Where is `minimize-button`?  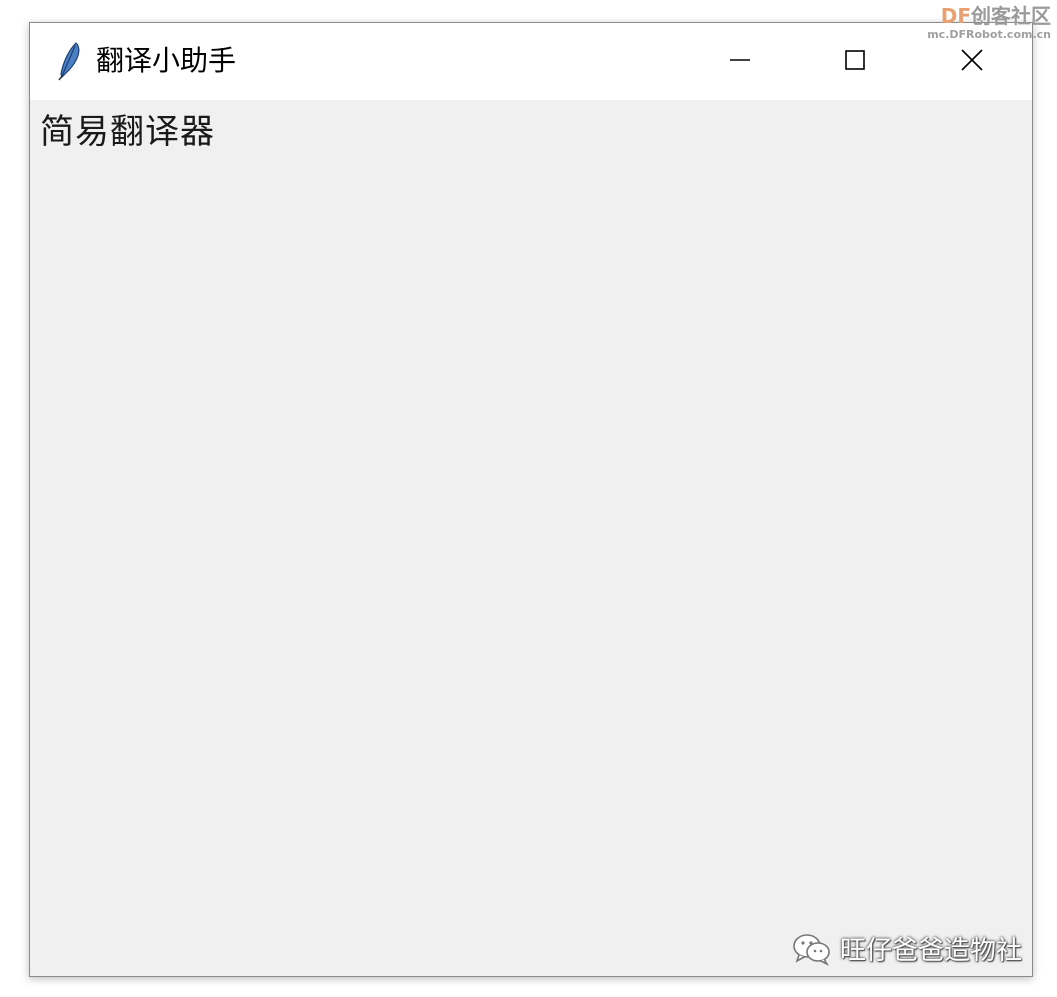
minimize-button is located at coordinates (740, 61).